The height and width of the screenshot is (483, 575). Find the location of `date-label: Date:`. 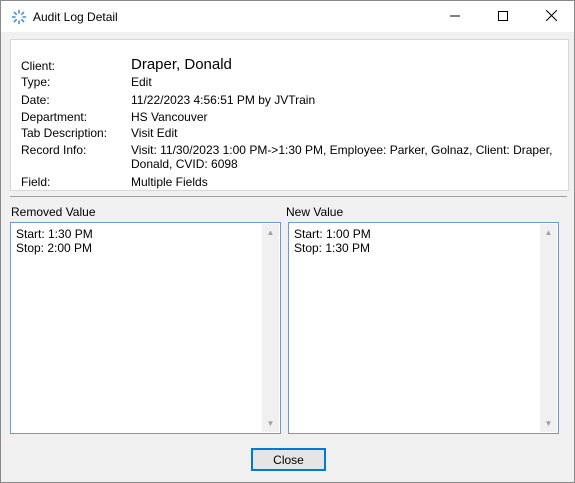

date-label: Date: is located at coordinates (35, 100).